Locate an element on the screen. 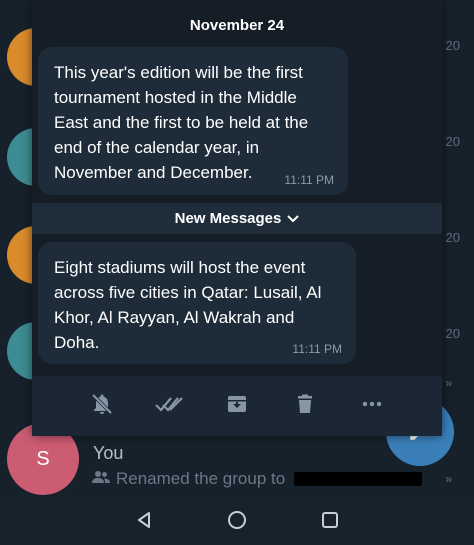 The image size is (474, 545). mark-read-button is located at coordinates (169, 406).